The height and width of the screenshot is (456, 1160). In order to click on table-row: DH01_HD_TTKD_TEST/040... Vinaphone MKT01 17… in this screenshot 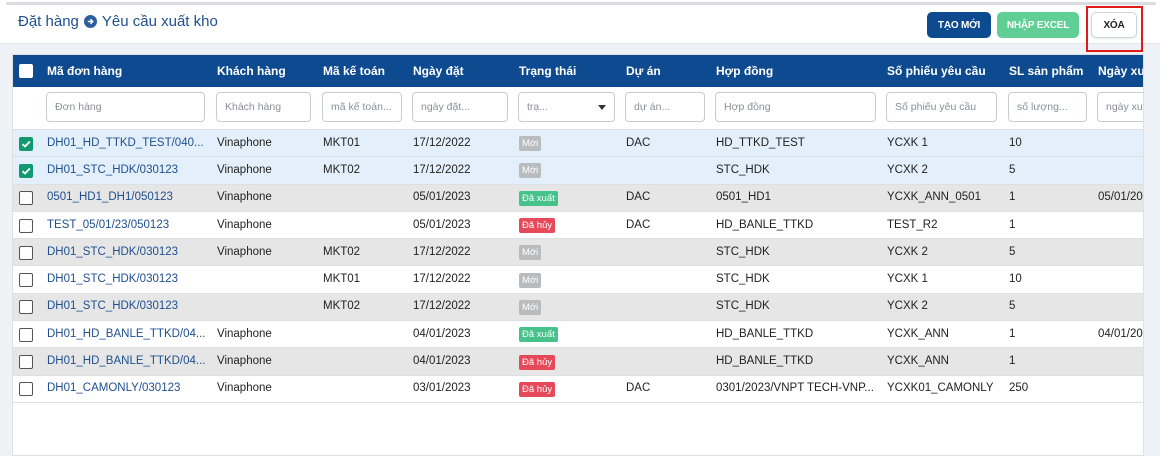, I will do `click(578, 144)`.